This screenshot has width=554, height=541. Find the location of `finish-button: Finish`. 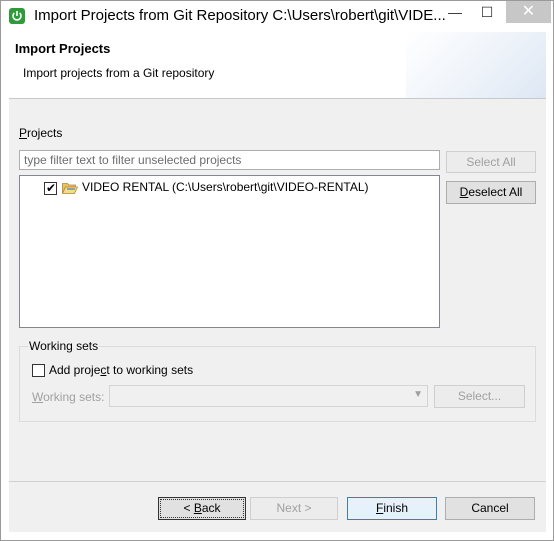

finish-button: Finish is located at coordinates (392, 508).